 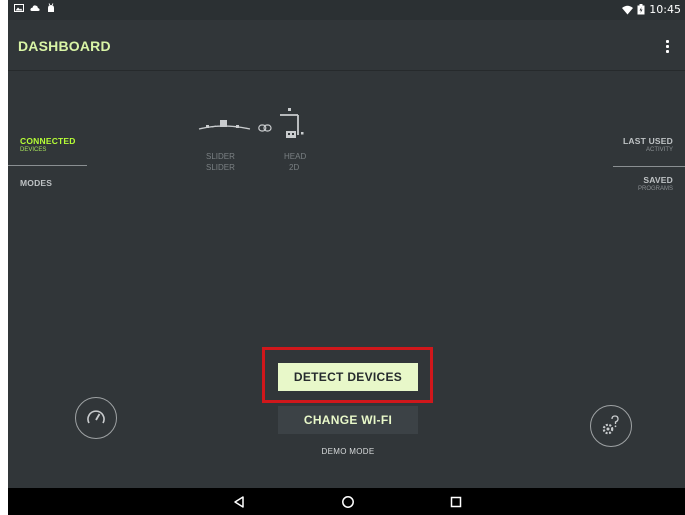 What do you see at coordinates (51, 7) in the screenshot?
I see `android-icon` at bounding box center [51, 7].